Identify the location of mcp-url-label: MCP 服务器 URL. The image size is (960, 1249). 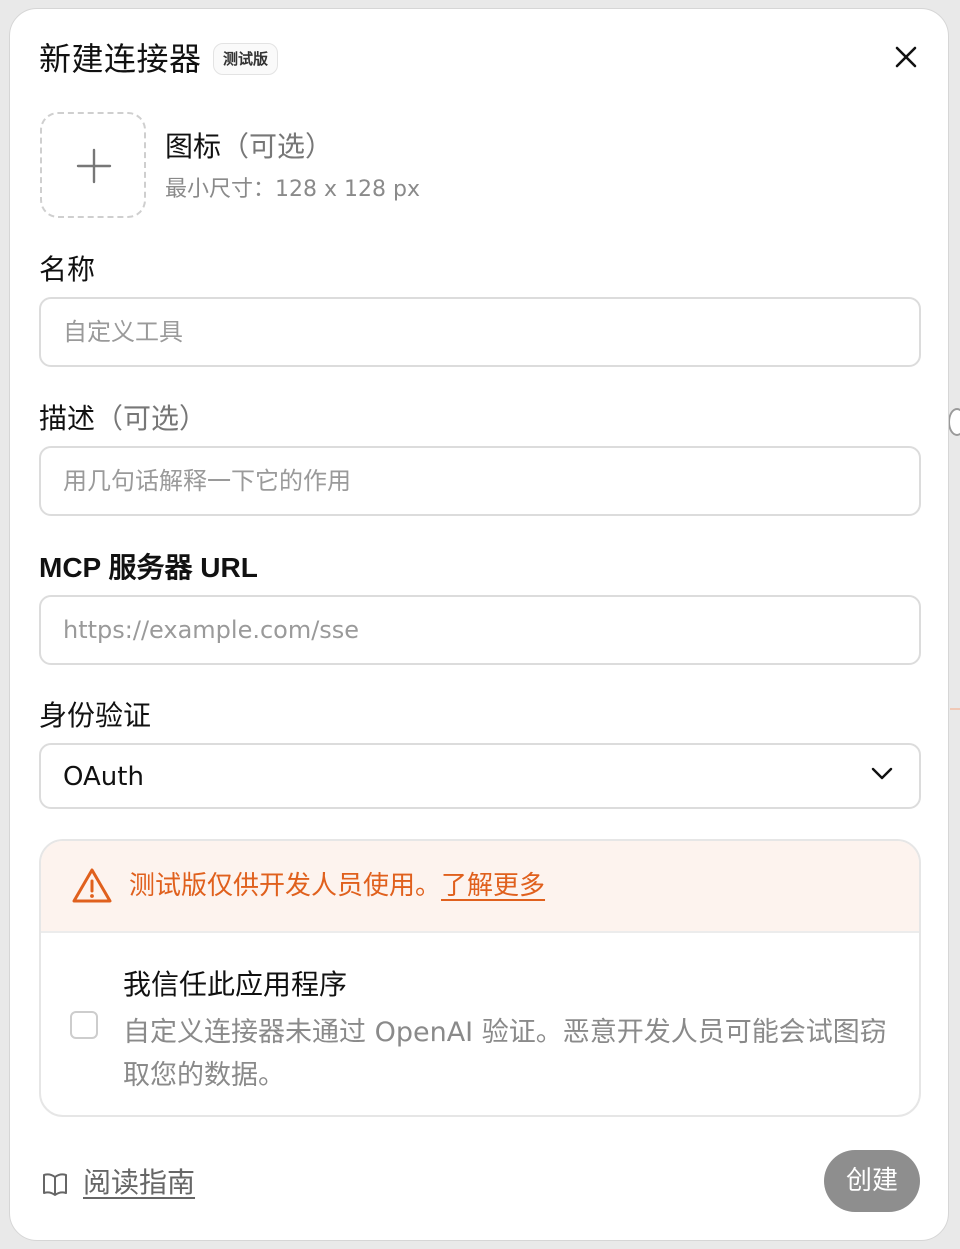
(148, 567).